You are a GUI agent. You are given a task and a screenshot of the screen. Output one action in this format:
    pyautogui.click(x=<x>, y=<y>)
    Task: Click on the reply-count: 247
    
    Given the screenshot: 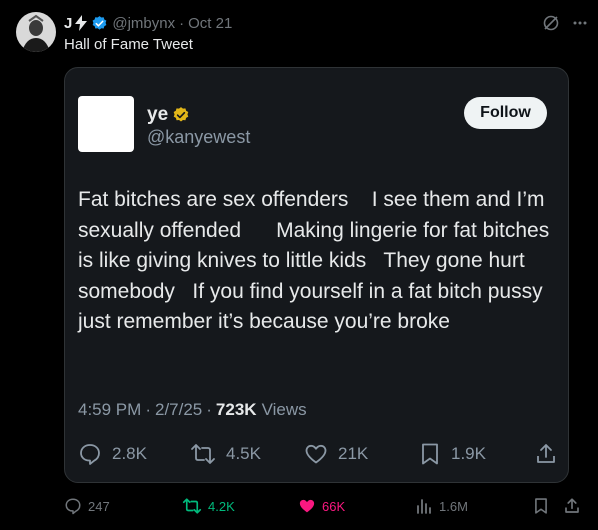 What is the action you would take?
    pyautogui.click(x=99, y=506)
    